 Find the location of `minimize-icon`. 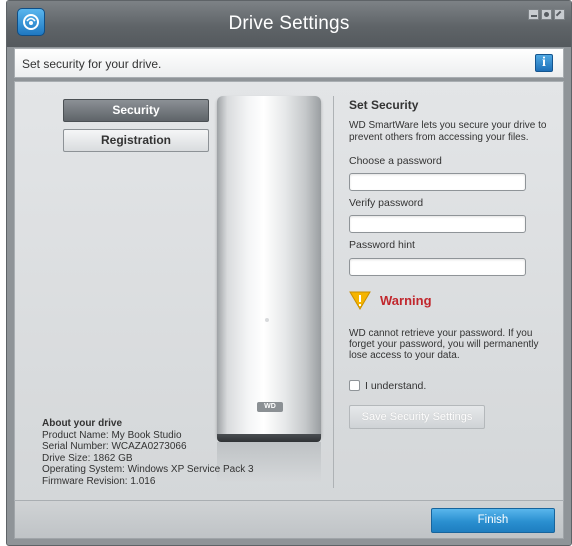

minimize-icon is located at coordinates (533, 16).